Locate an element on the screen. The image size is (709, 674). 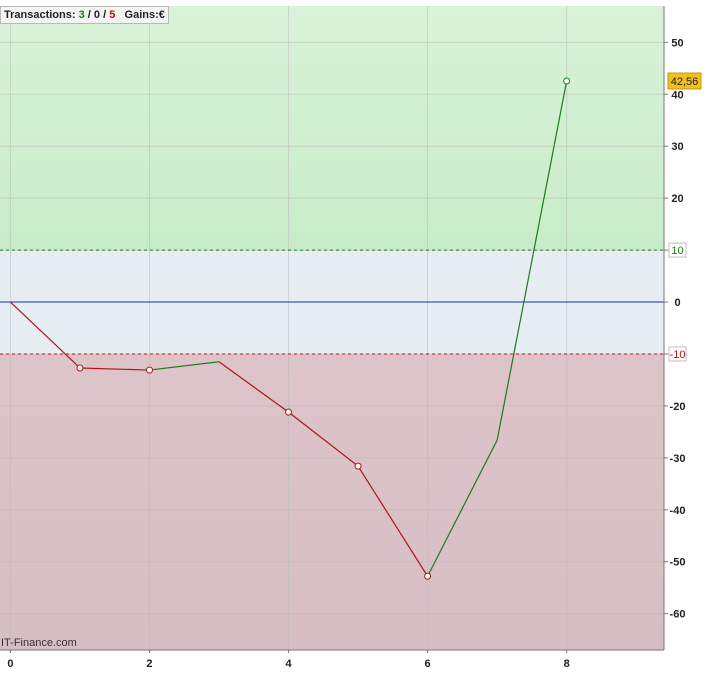
y-tick-label: 50 is located at coordinates (677, 43).